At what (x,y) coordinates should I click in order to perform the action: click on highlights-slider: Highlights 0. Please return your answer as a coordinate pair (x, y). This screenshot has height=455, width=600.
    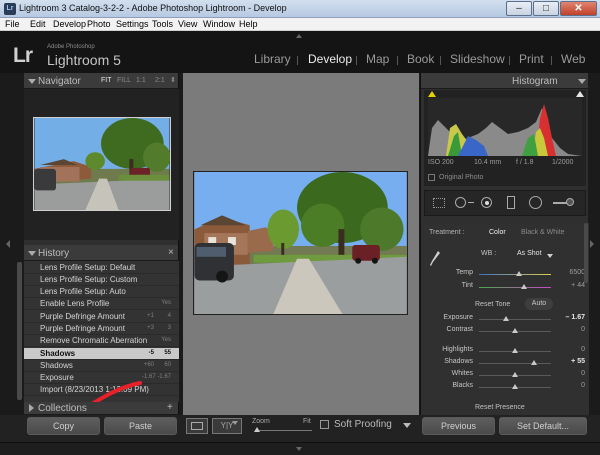
    Looking at the image, I should click on (505, 351).